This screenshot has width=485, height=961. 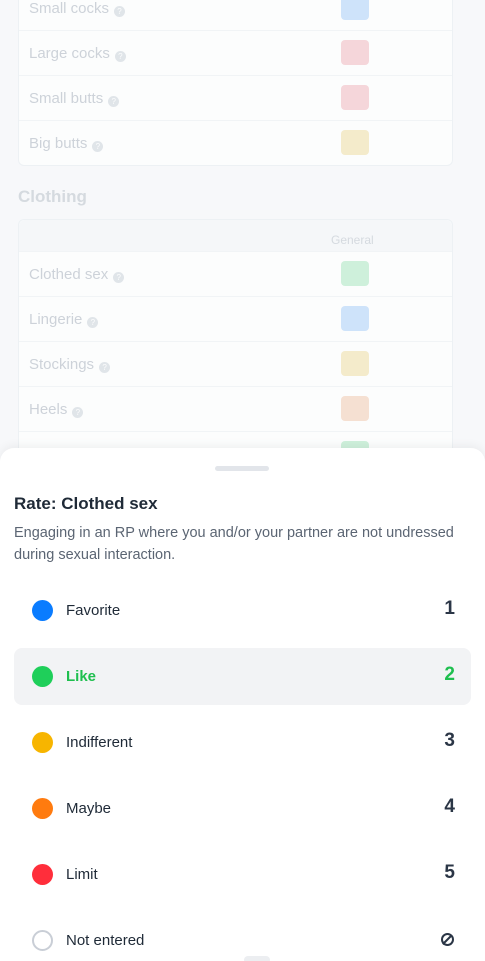 I want to click on limit-dot-icon, so click(x=42, y=874).